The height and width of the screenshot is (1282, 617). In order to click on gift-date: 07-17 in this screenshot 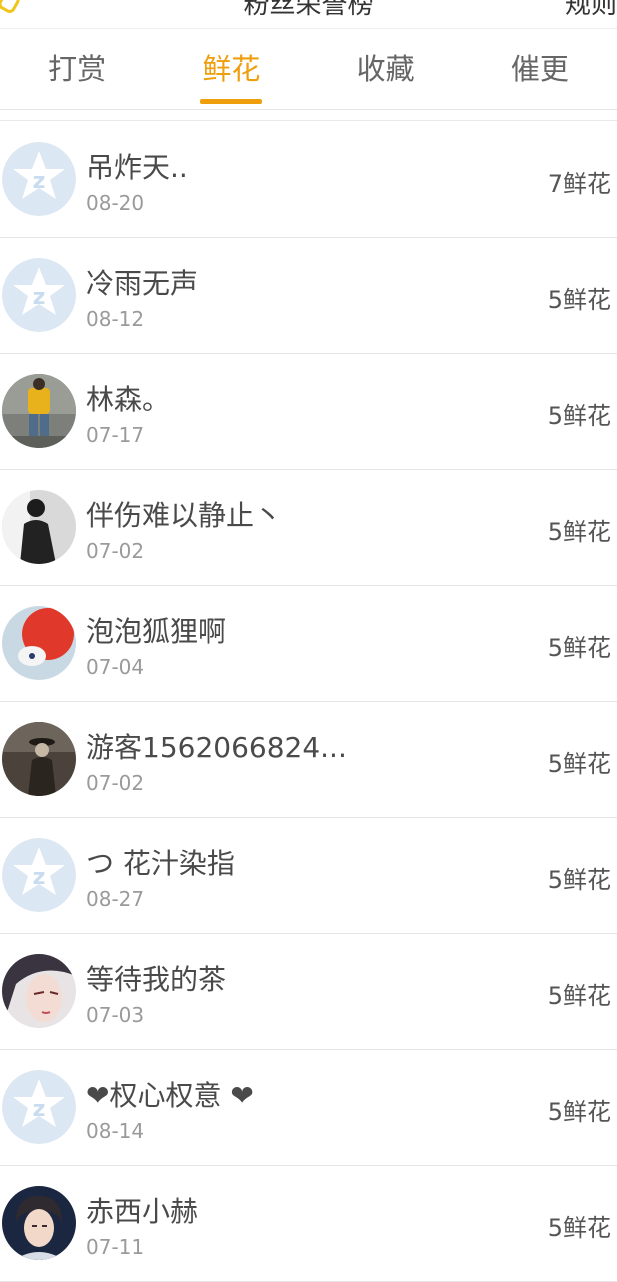, I will do `click(115, 435)`.